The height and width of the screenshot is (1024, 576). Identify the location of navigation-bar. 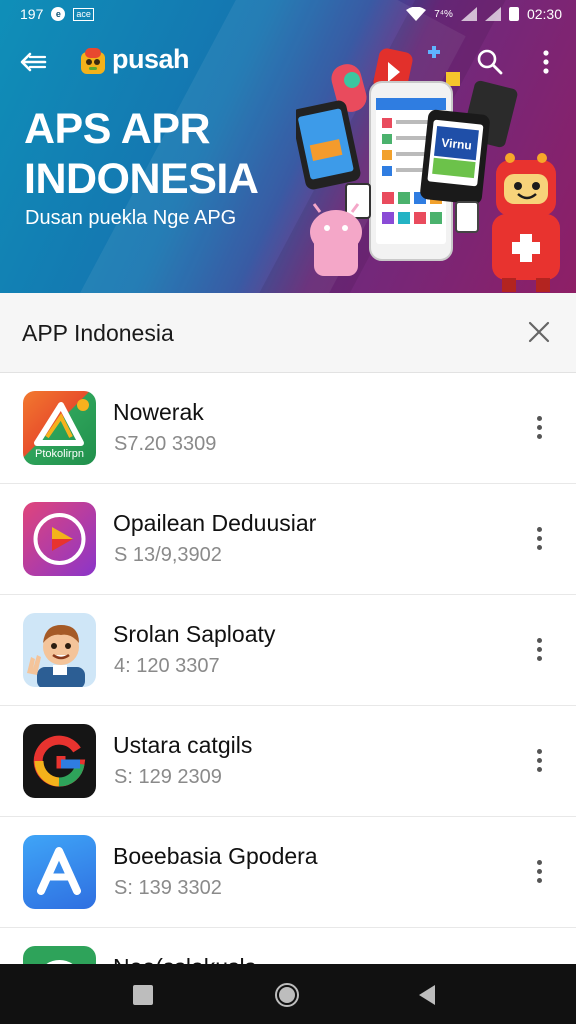
(288, 994).